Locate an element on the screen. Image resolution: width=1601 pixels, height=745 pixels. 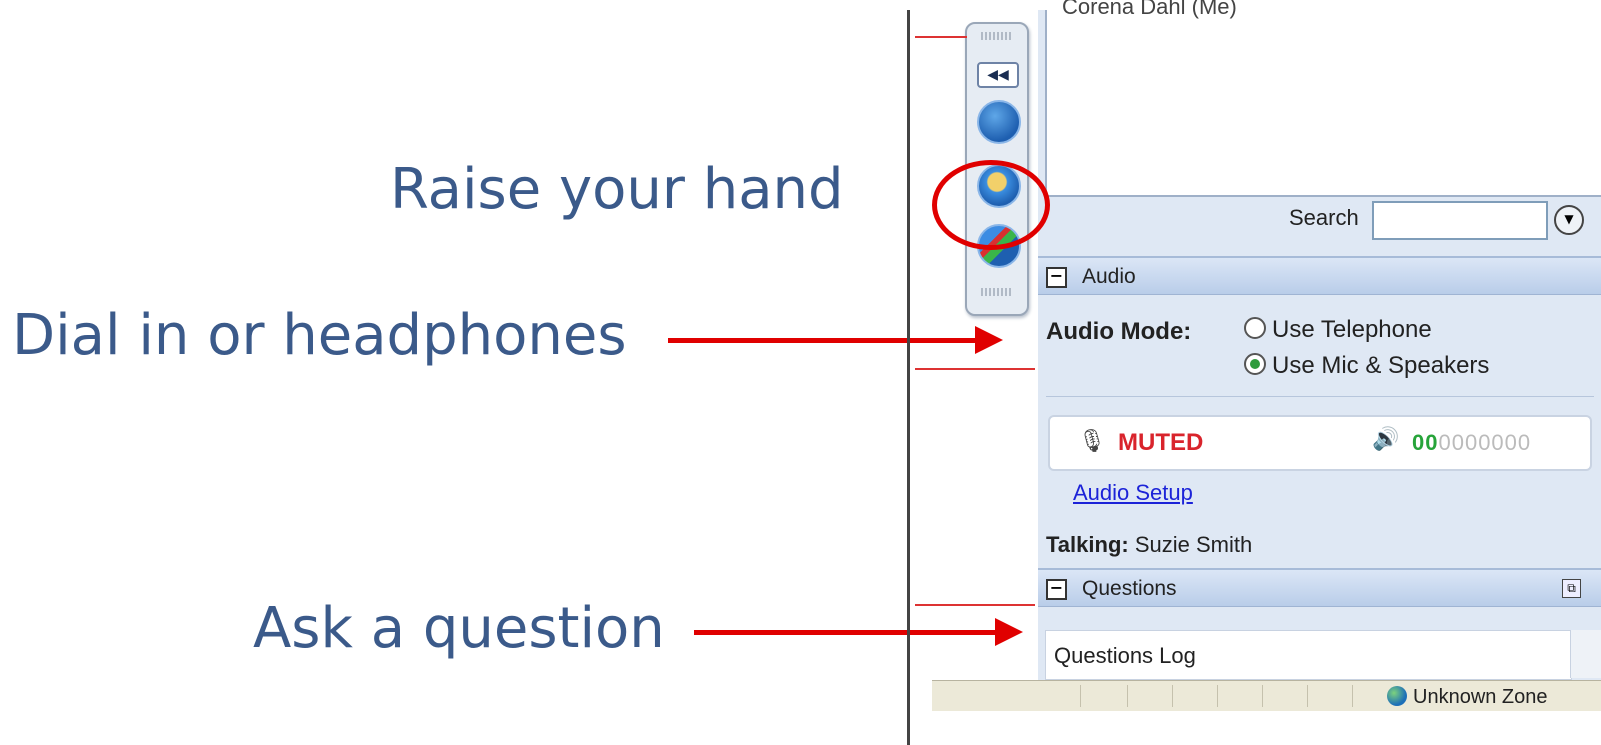
radio-label-mic-speakers: Use Mic & Speakers is located at coordinates (1381, 365).